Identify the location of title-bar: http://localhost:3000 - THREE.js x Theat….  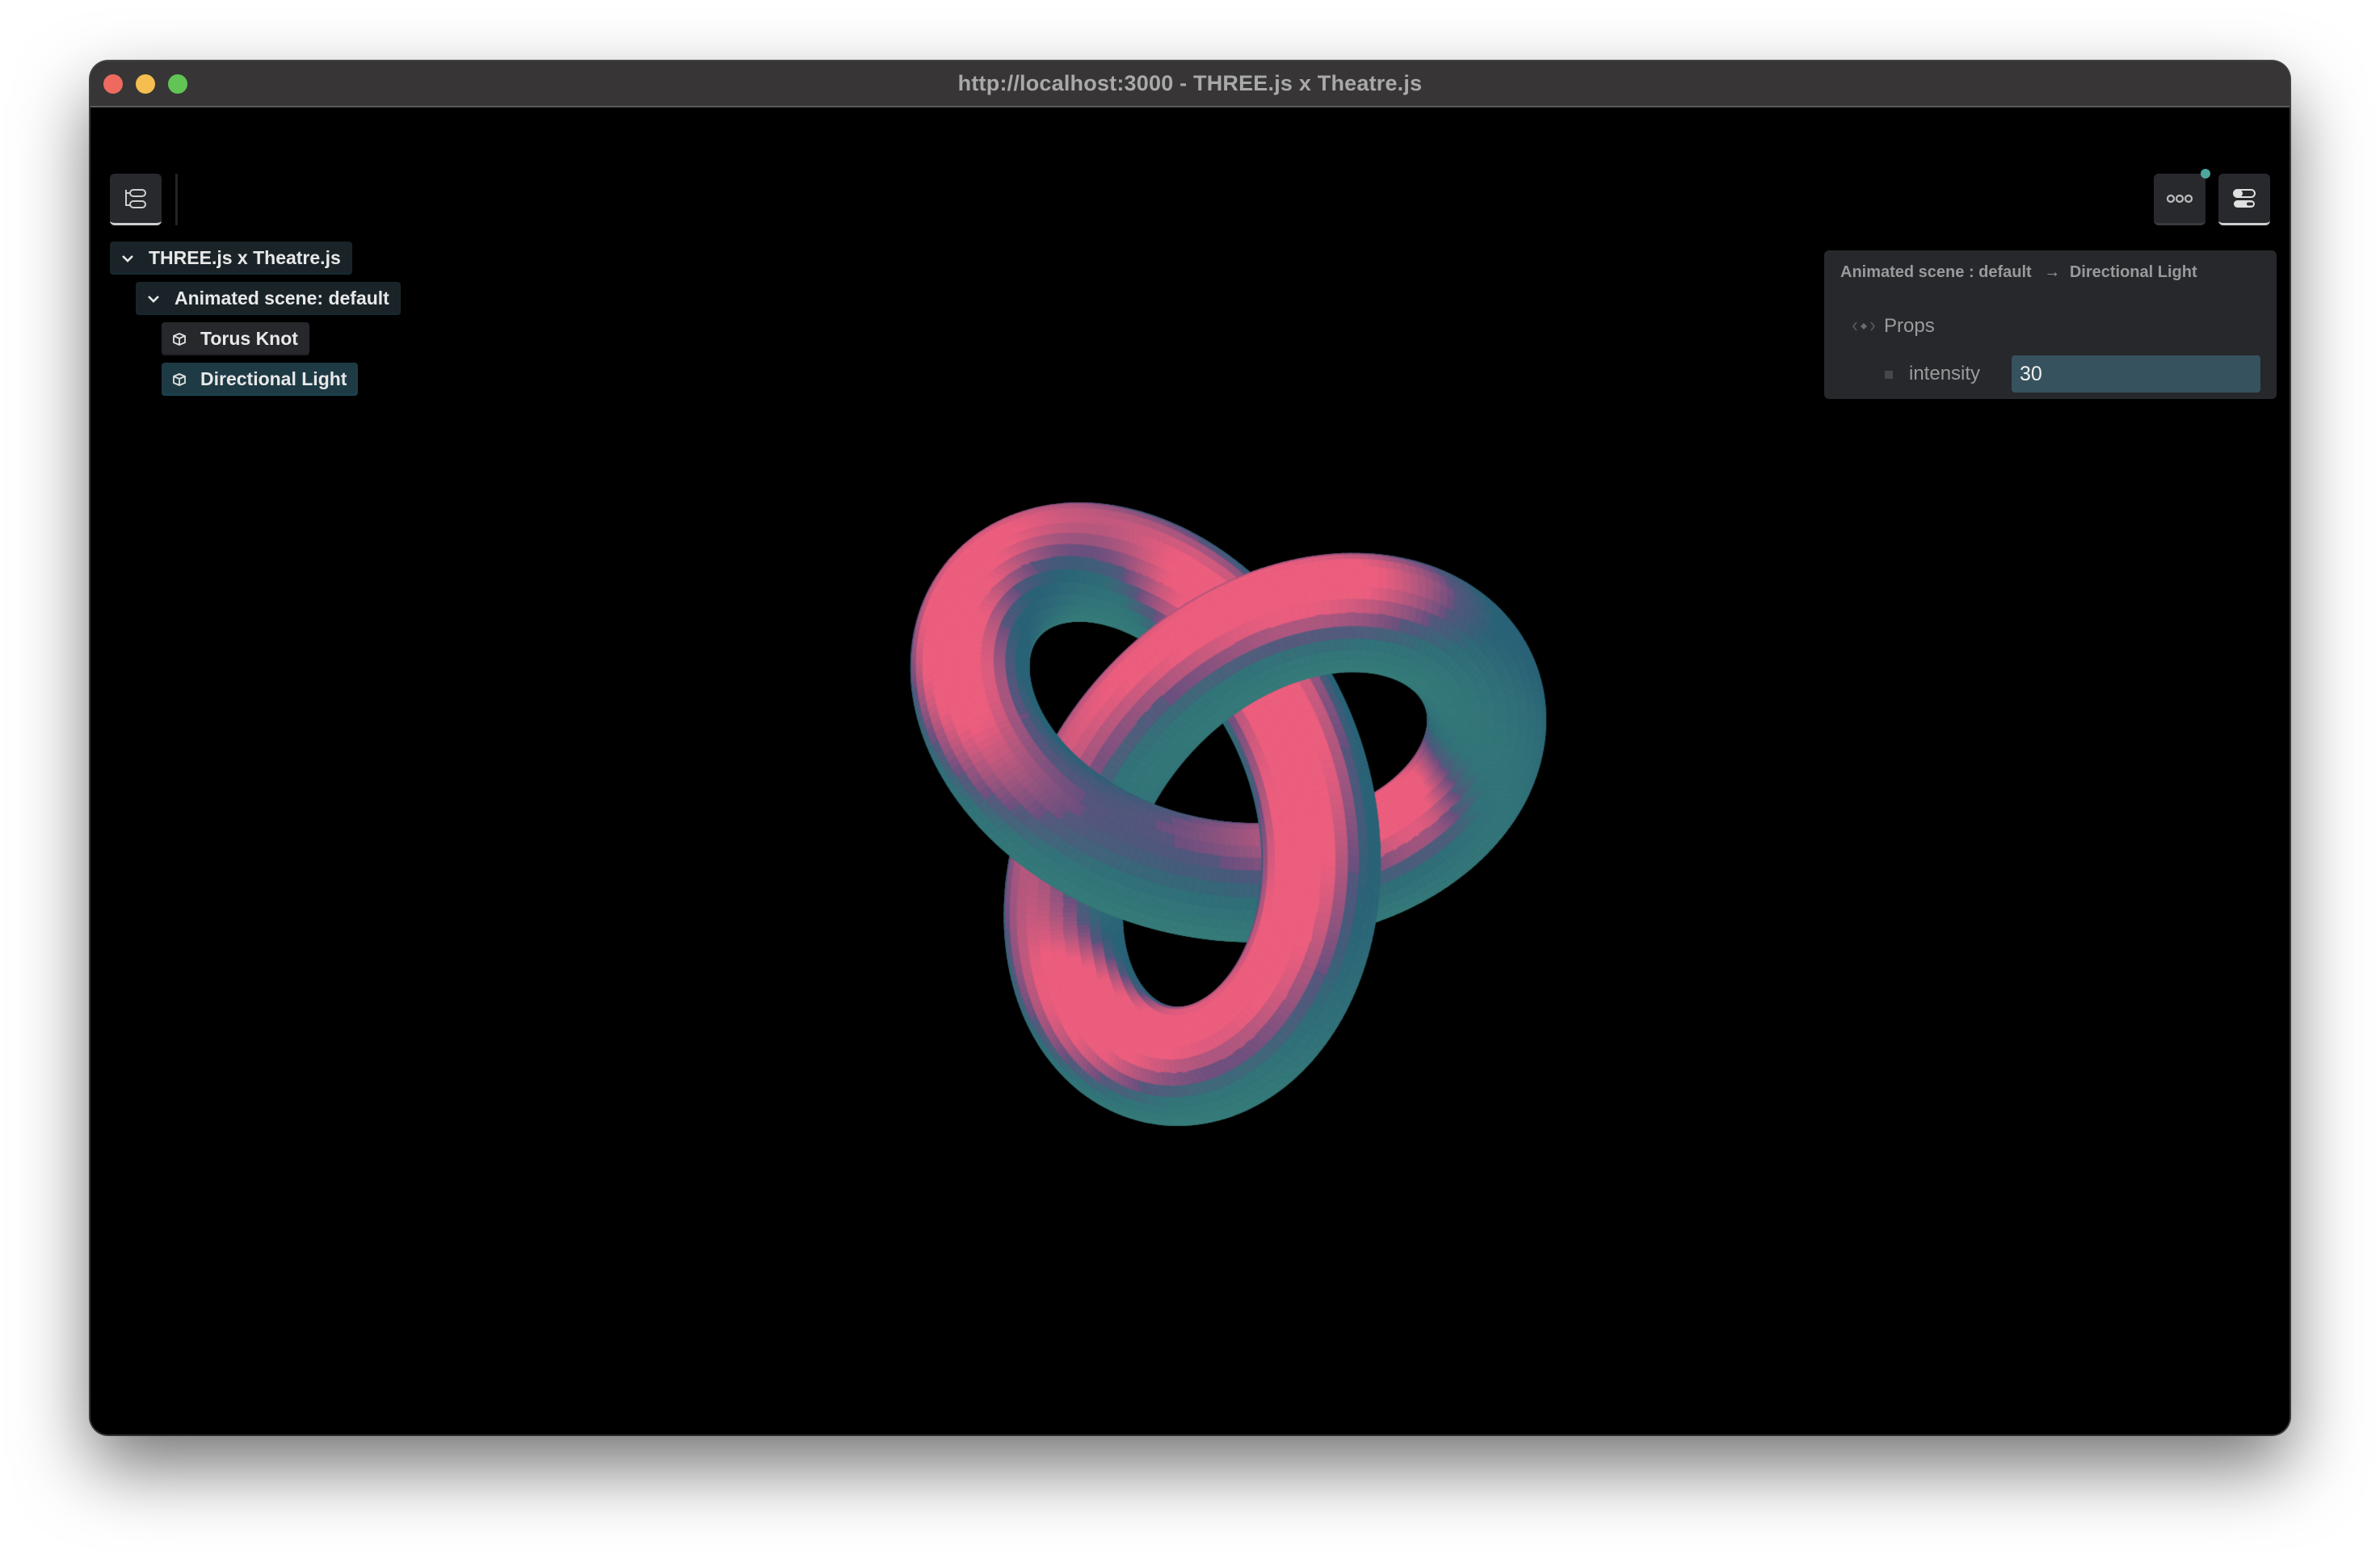
(1190, 84).